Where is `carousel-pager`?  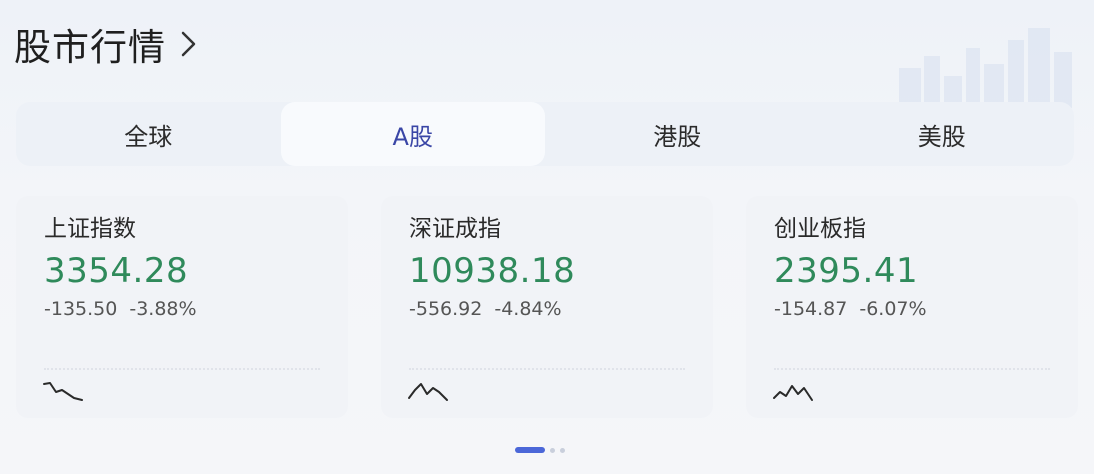
carousel-pager is located at coordinates (540, 450).